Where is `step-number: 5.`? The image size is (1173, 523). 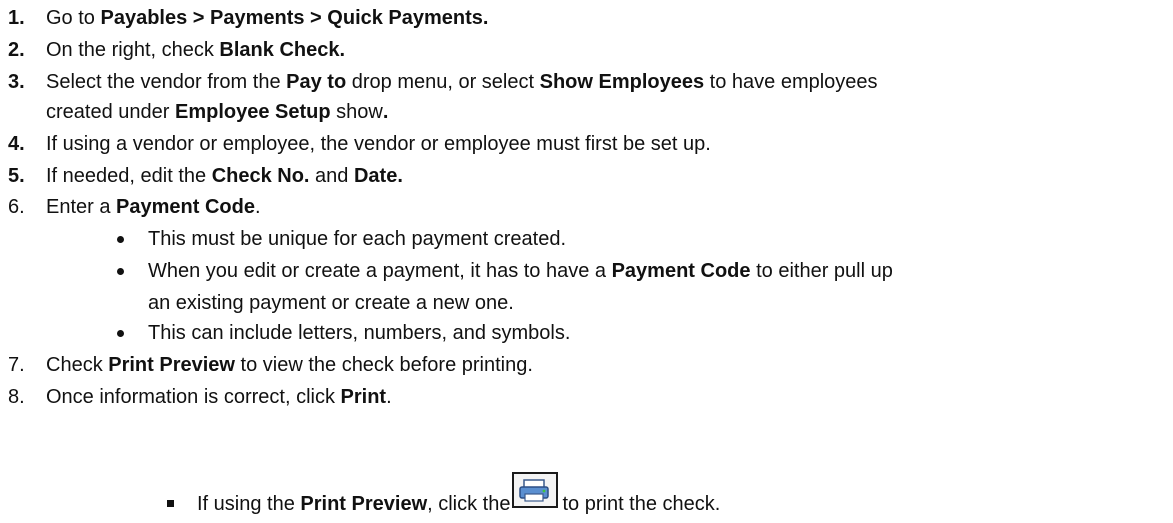 step-number: 5. is located at coordinates (16, 176).